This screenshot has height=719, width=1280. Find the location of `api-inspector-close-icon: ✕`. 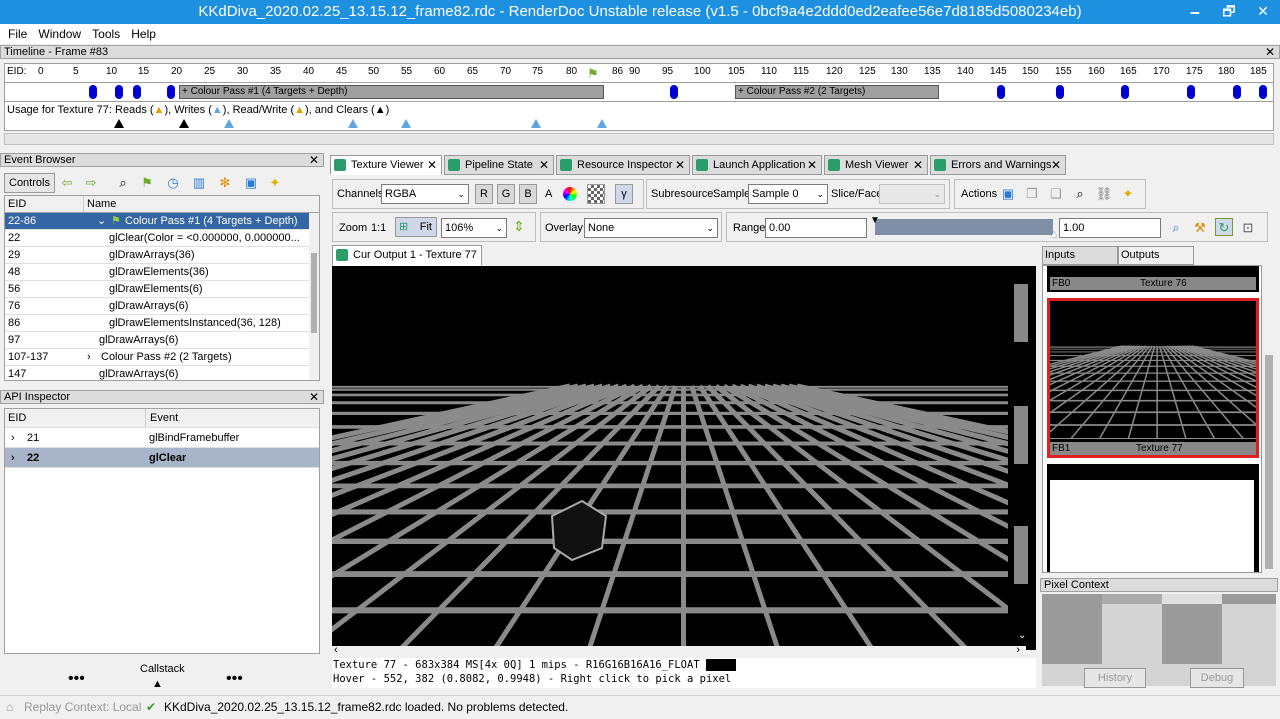

api-inspector-close-icon: ✕ is located at coordinates (314, 397).